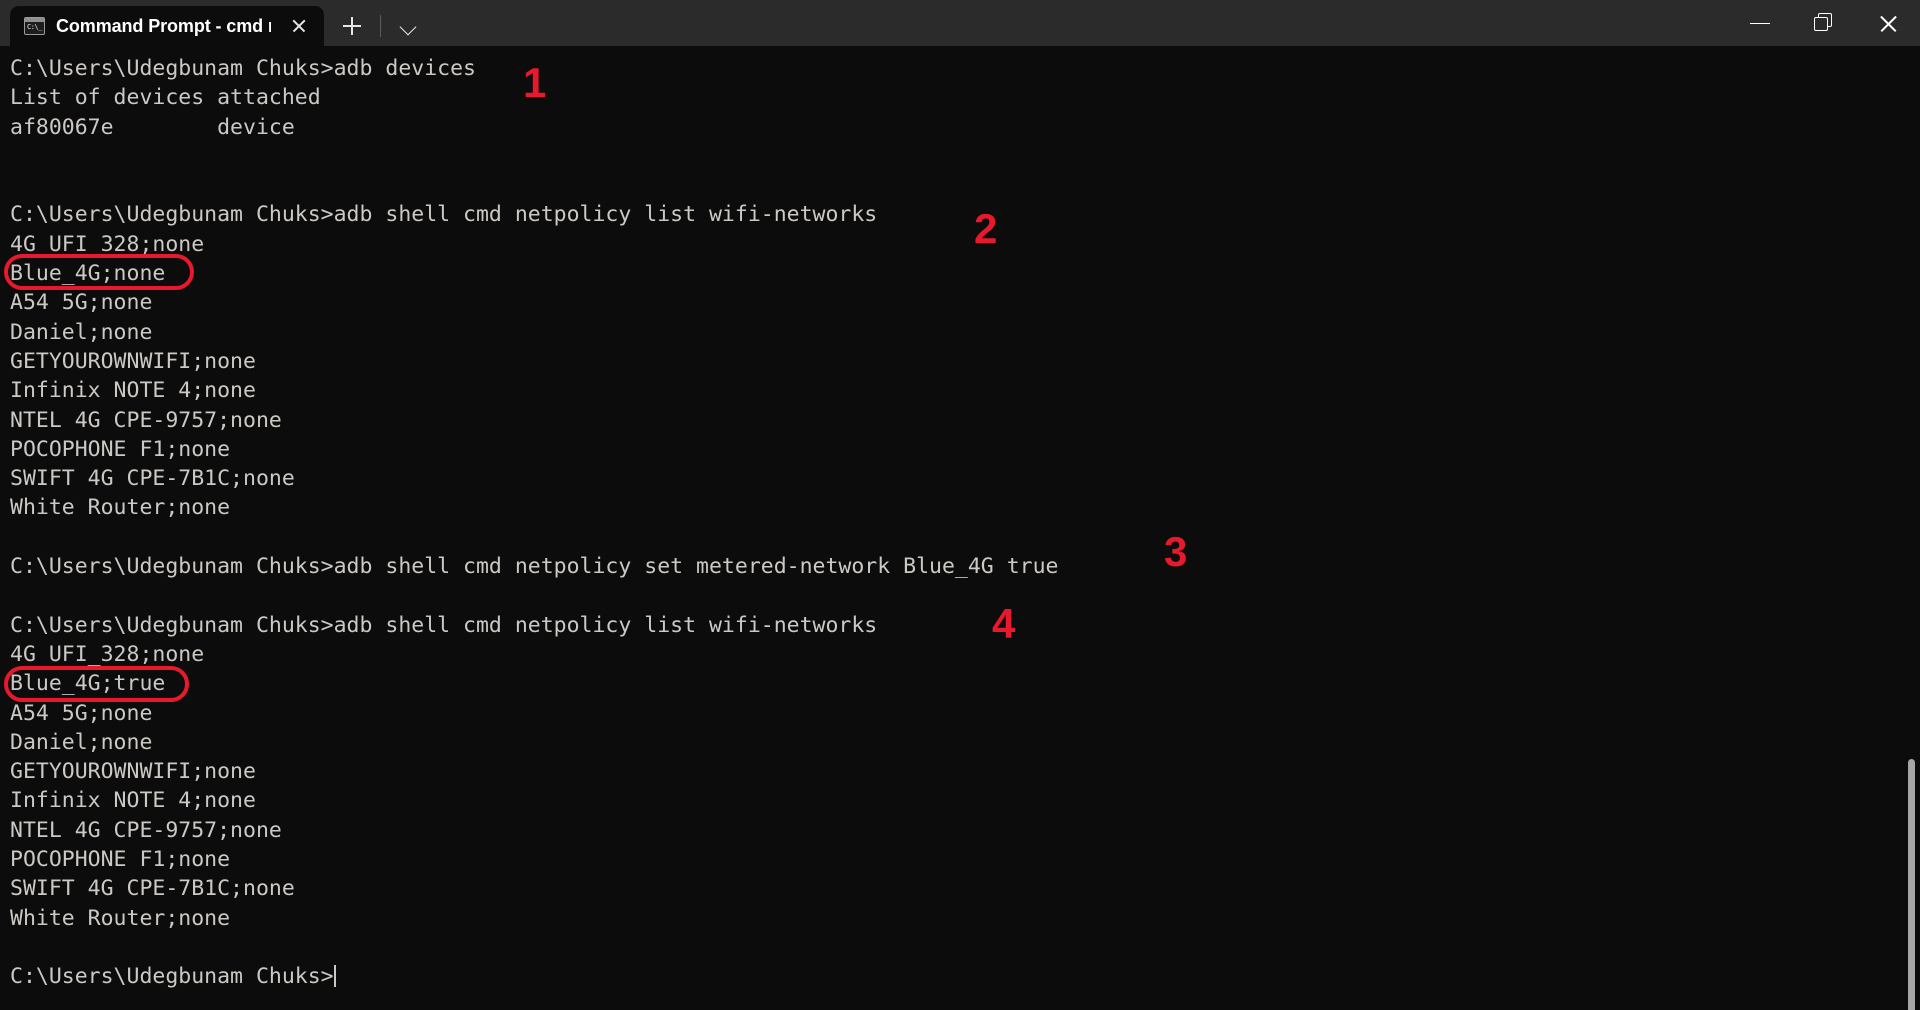 The height and width of the screenshot is (1010, 1920). I want to click on window-controls, so click(1824, 23).